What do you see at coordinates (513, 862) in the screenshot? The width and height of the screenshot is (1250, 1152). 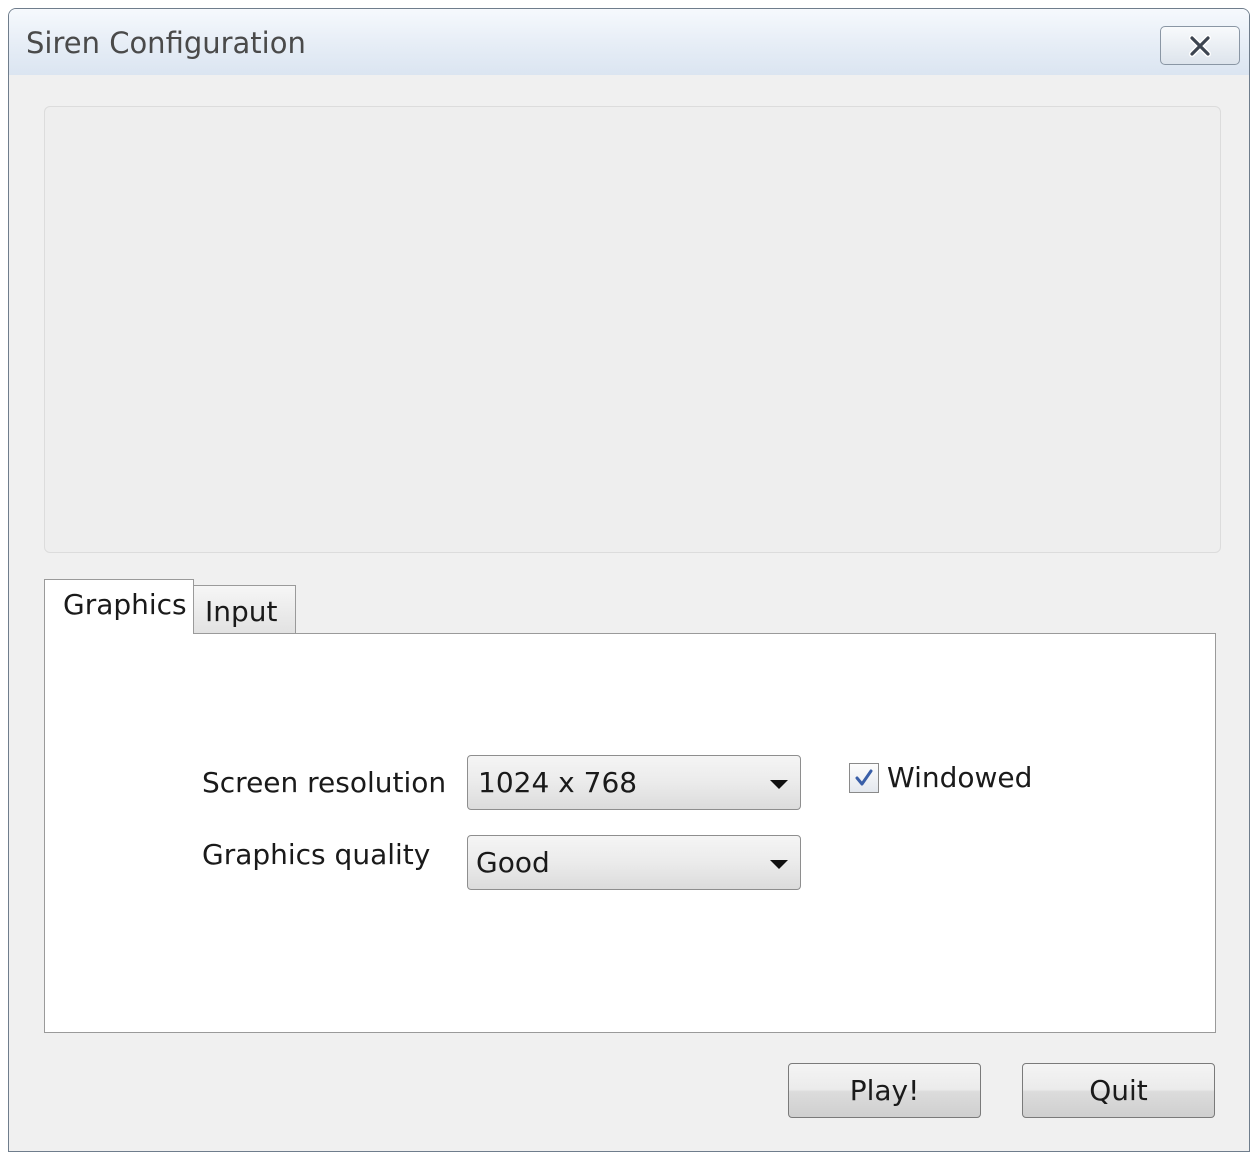 I see `graphics-quality-value: Good` at bounding box center [513, 862].